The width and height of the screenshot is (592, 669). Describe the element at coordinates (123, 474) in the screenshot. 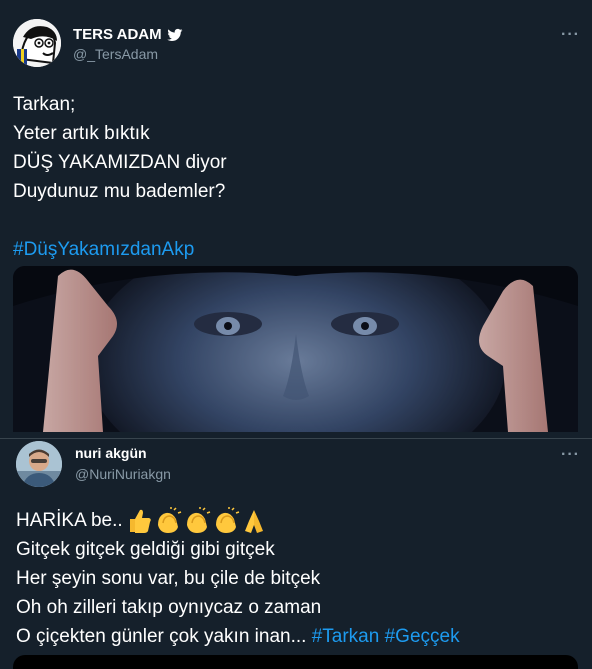

I see `author-handle: @NuriNuriakgn` at that location.